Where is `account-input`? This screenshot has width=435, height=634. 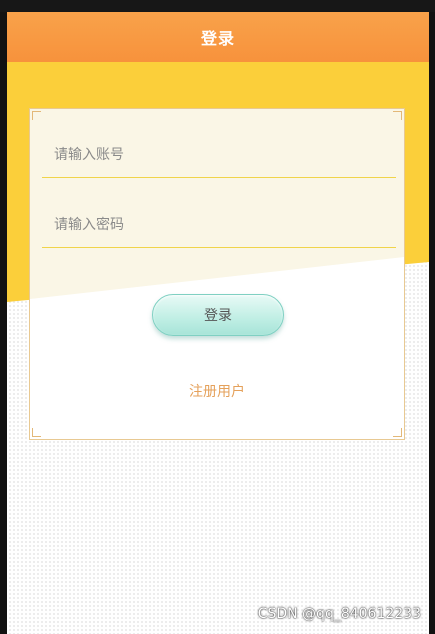
account-input is located at coordinates (219, 155).